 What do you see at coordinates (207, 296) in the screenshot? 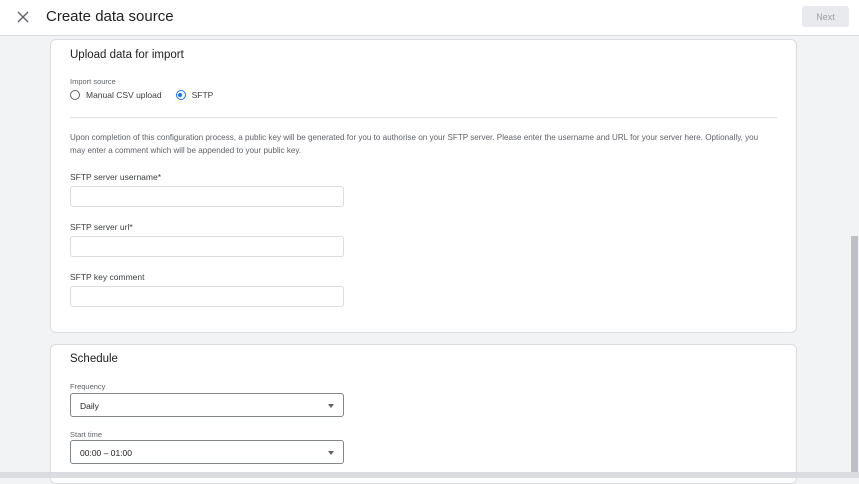
I see `sftp-key-comment-input` at bounding box center [207, 296].